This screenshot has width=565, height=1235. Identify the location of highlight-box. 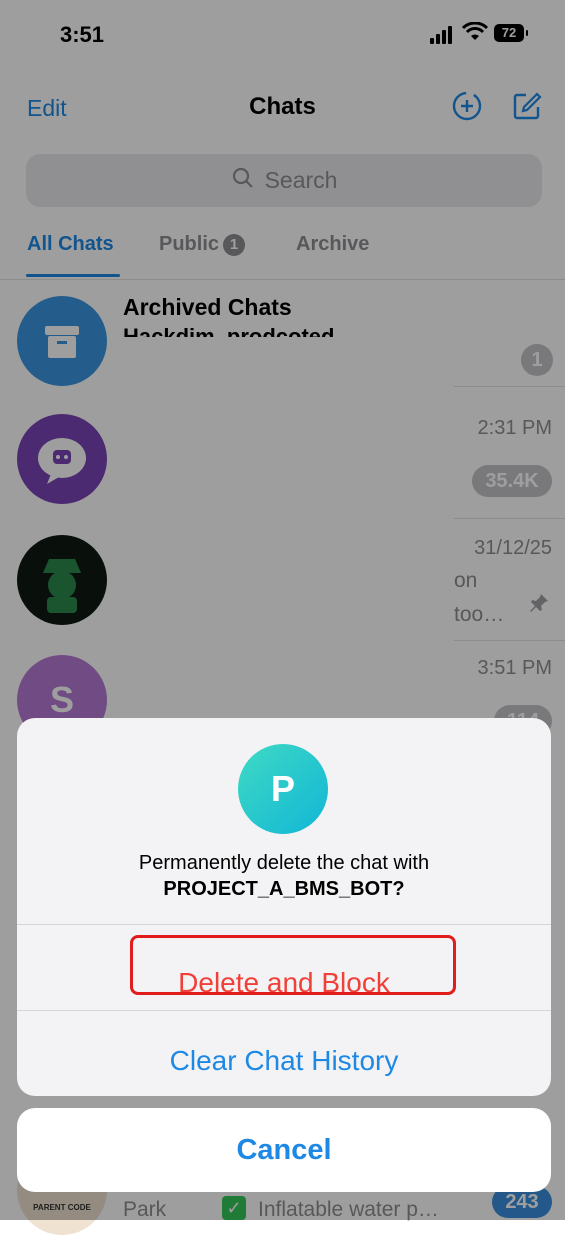
(293, 965).